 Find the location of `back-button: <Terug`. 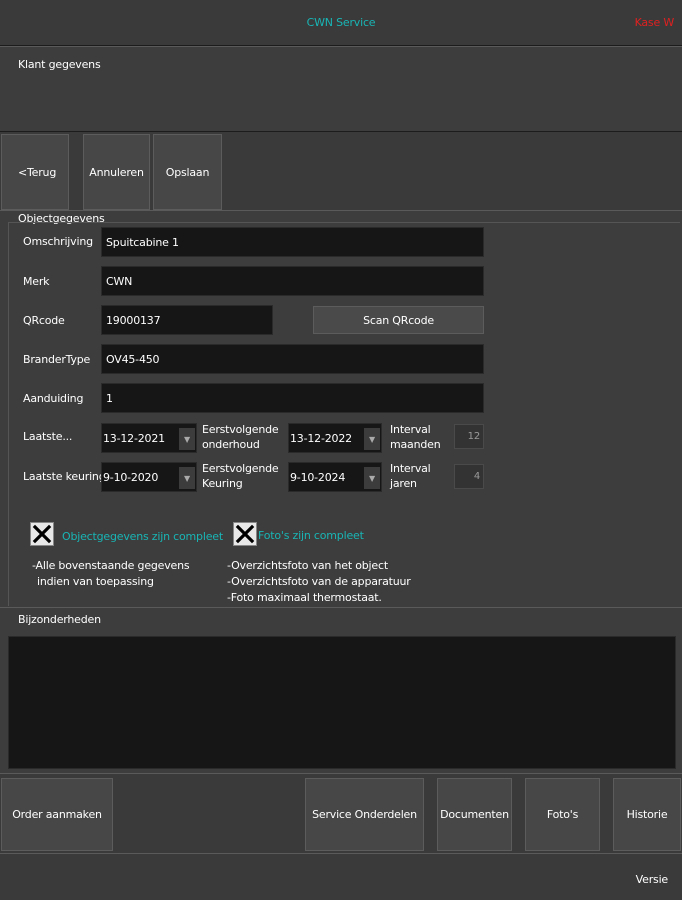

back-button: <Terug is located at coordinates (35, 172).